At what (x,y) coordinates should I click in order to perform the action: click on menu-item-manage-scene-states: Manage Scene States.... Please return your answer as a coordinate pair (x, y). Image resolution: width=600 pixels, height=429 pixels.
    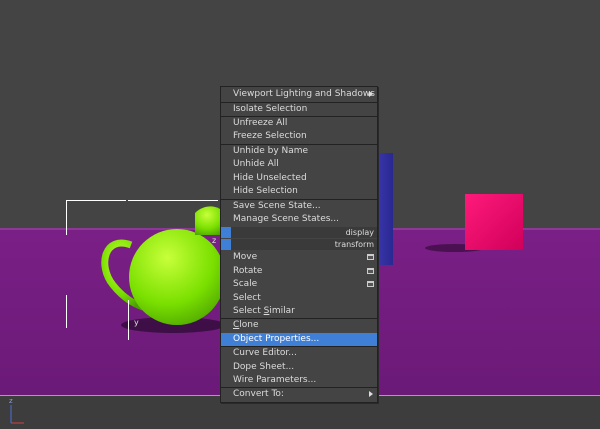
    Looking at the image, I should click on (299, 219).